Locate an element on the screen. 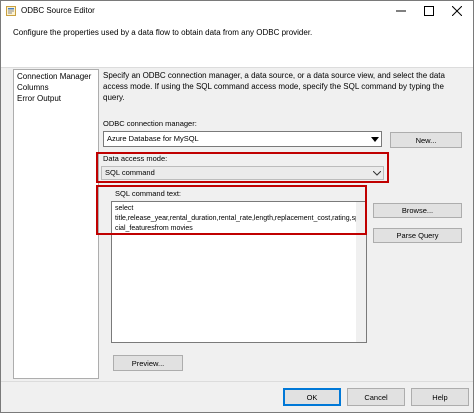  minimize-button is located at coordinates (401, 11).